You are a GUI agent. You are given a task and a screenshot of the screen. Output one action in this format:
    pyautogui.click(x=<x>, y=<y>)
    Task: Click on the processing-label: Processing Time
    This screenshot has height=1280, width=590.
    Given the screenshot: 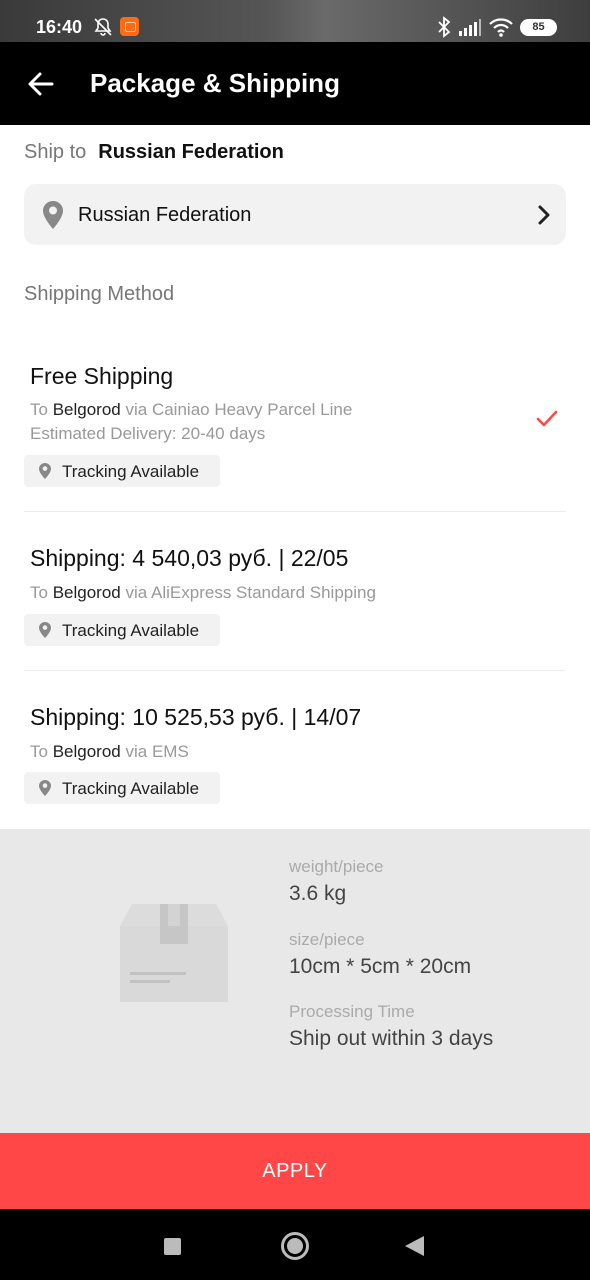 What is the action you would take?
    pyautogui.click(x=352, y=1011)
    